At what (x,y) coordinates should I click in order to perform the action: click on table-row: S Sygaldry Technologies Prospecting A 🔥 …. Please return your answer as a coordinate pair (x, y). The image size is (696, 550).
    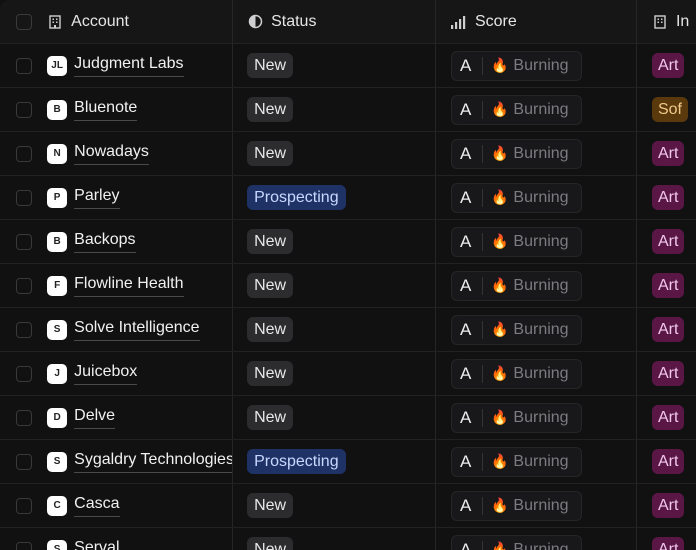
    Looking at the image, I should click on (348, 462).